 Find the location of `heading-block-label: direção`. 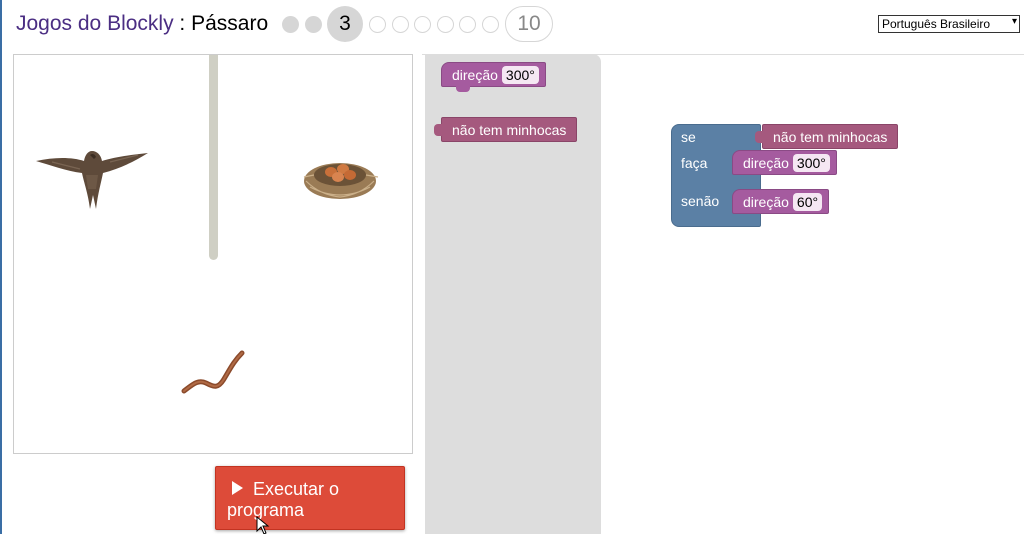

heading-block-label: direção is located at coordinates (475, 74).